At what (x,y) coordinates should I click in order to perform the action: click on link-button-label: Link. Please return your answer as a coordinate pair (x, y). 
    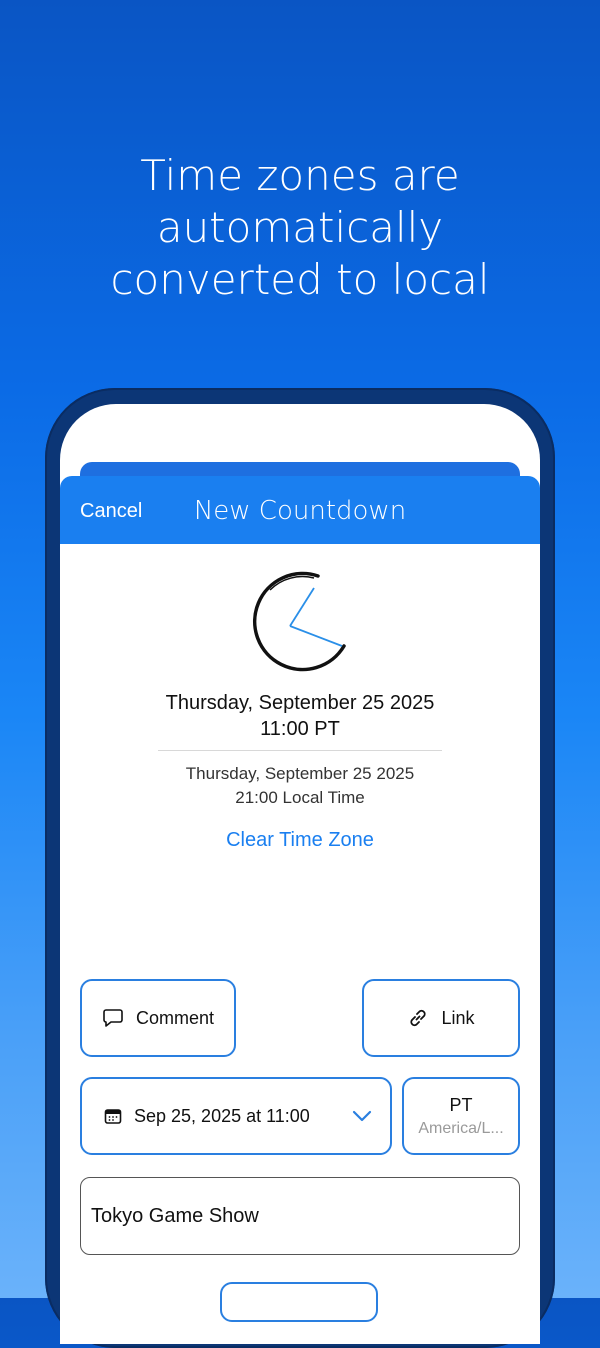
    Looking at the image, I should click on (458, 1017).